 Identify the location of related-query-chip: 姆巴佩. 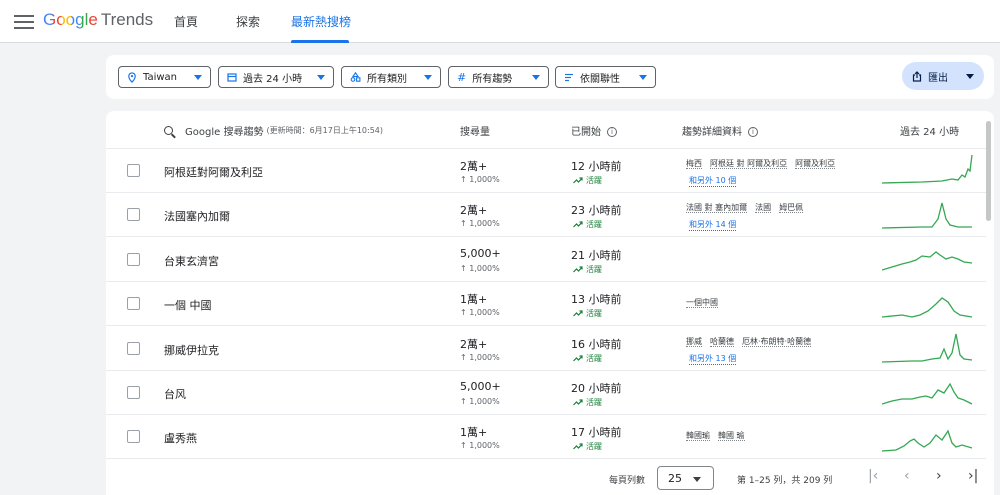
(791, 208).